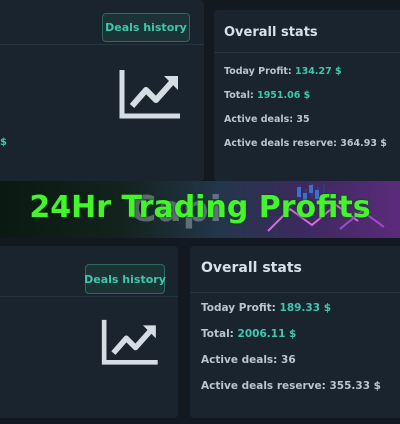 This screenshot has height=424, width=400. I want to click on active-deals-row: Active deals: 36, so click(248, 360).